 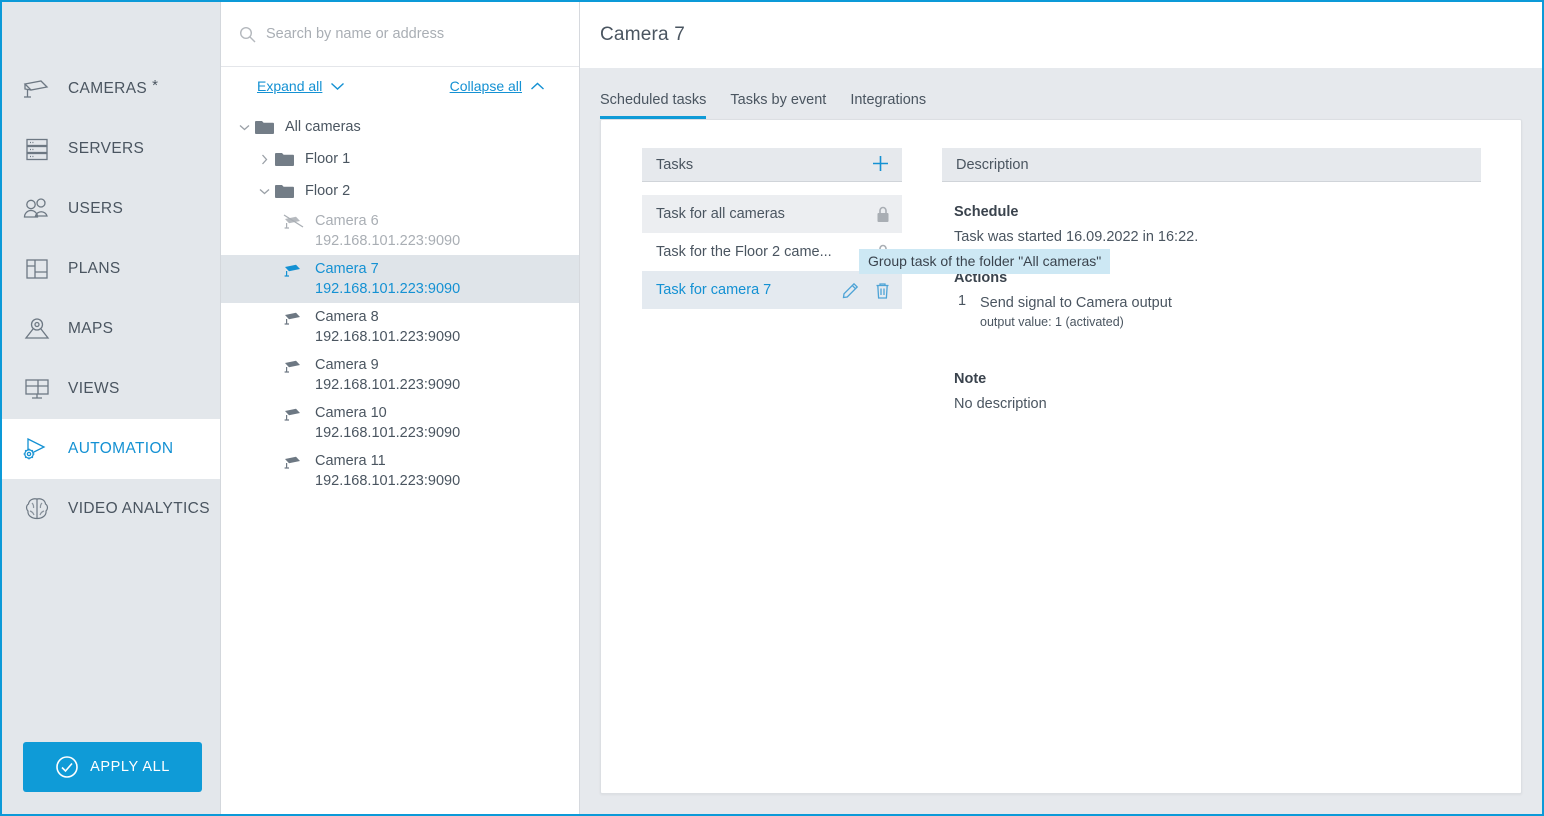 I want to click on sidebar-item-plans: PLANS, so click(x=111, y=269).